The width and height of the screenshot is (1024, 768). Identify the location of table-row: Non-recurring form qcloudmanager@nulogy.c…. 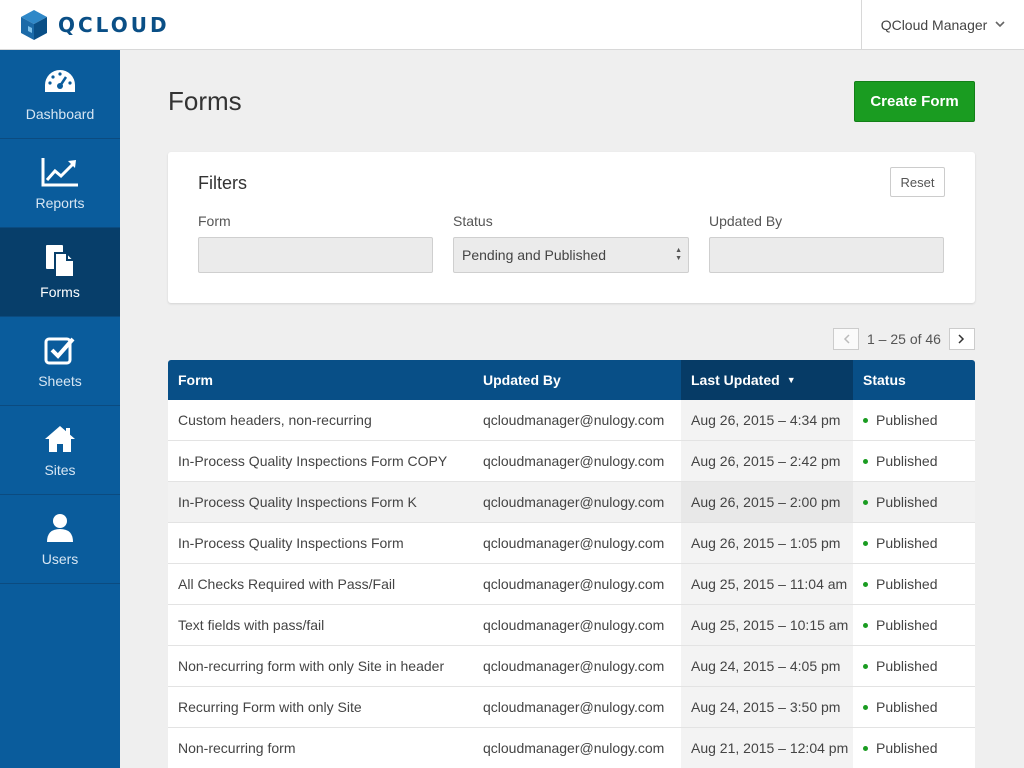
(571, 748).